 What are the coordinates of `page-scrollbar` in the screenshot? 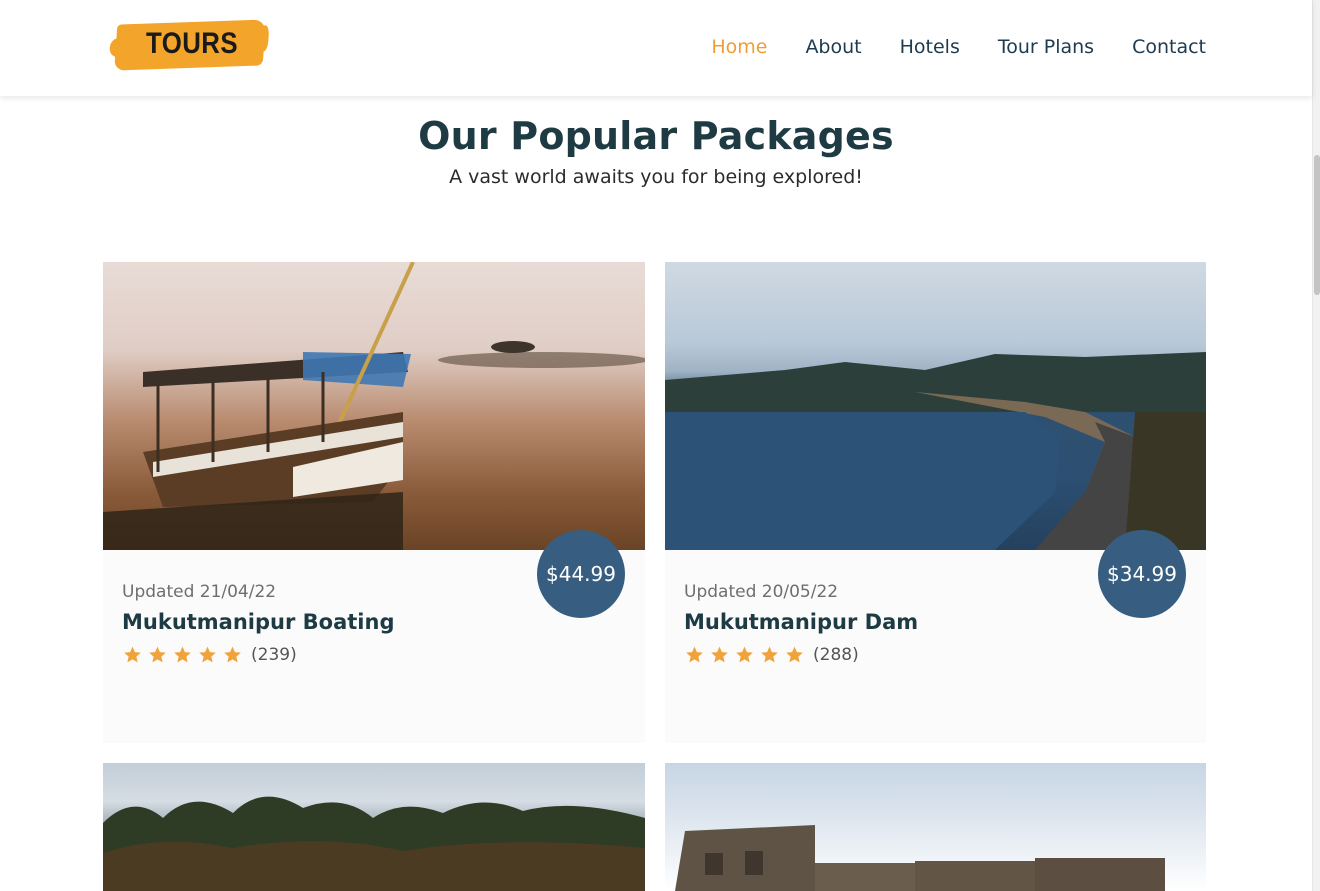 It's located at (1316, 445).